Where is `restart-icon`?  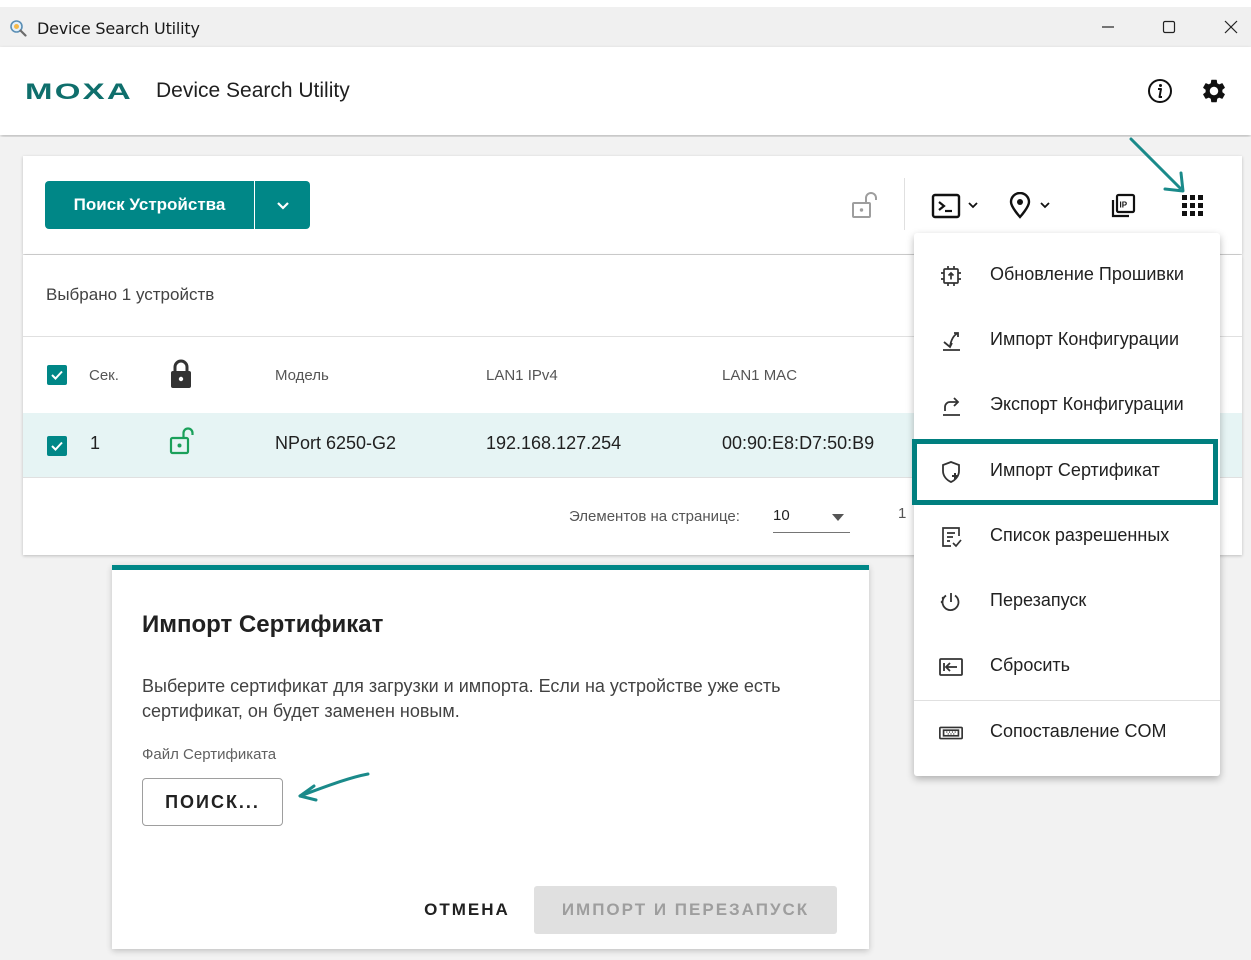
restart-icon is located at coordinates (951, 602).